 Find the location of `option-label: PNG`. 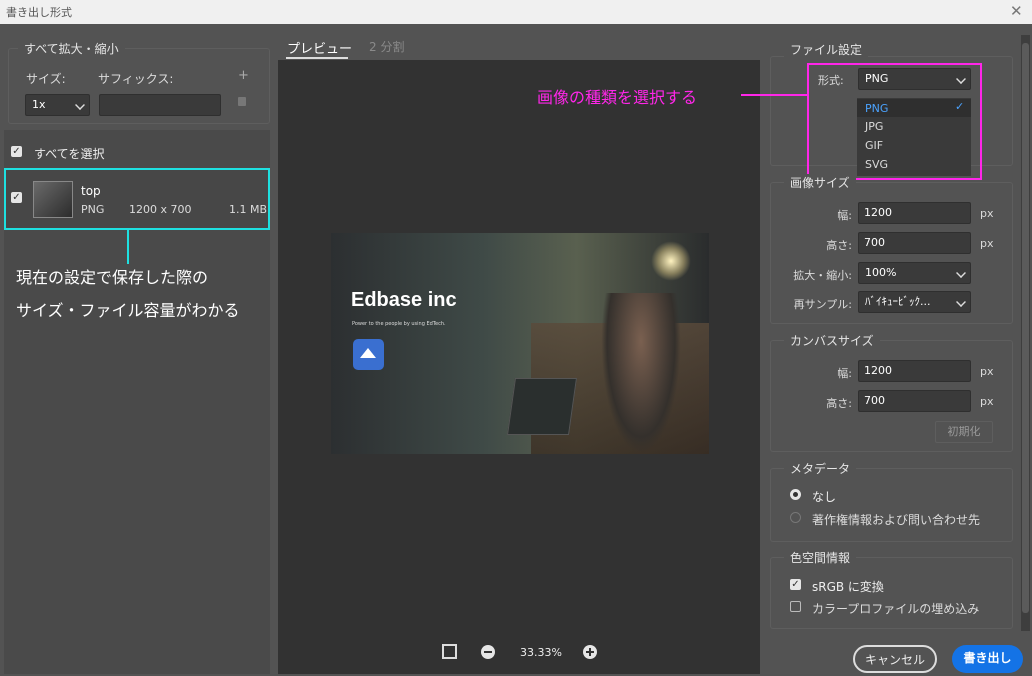

option-label: PNG is located at coordinates (877, 108).